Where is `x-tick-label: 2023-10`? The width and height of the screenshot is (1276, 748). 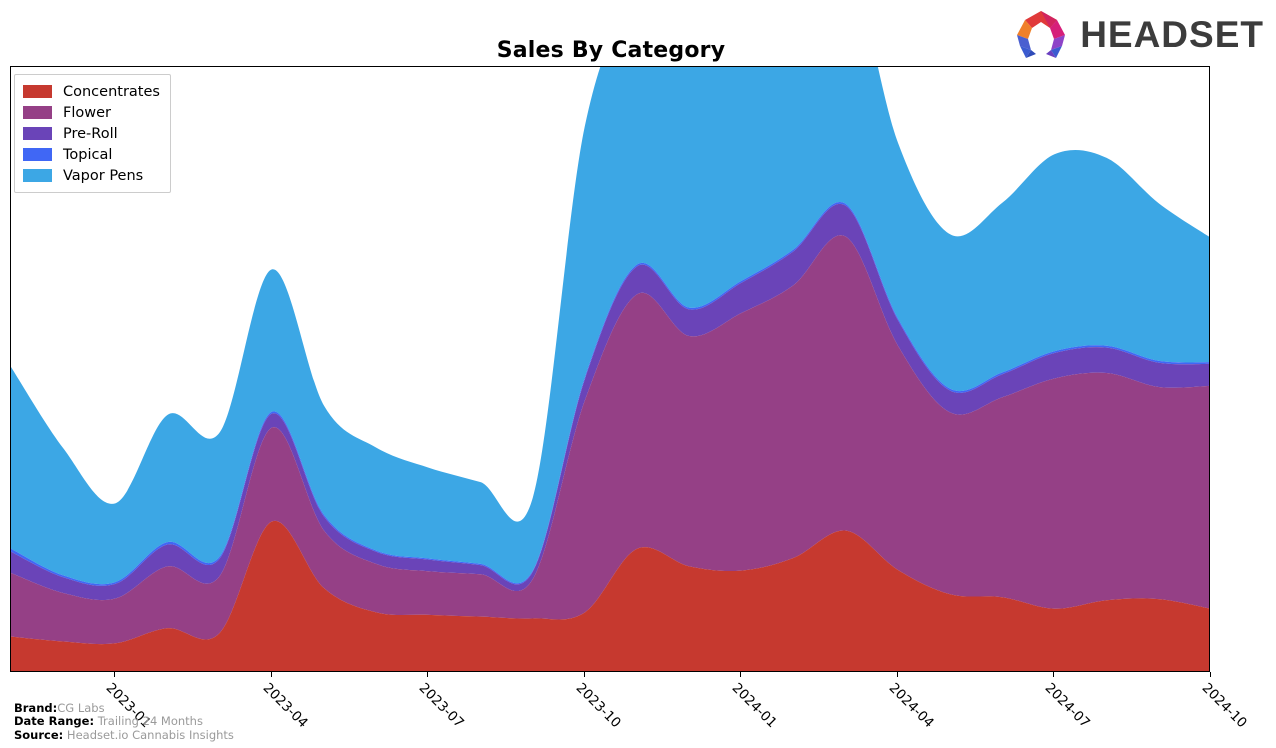
x-tick-label: 2023-10 is located at coordinates (598, 706).